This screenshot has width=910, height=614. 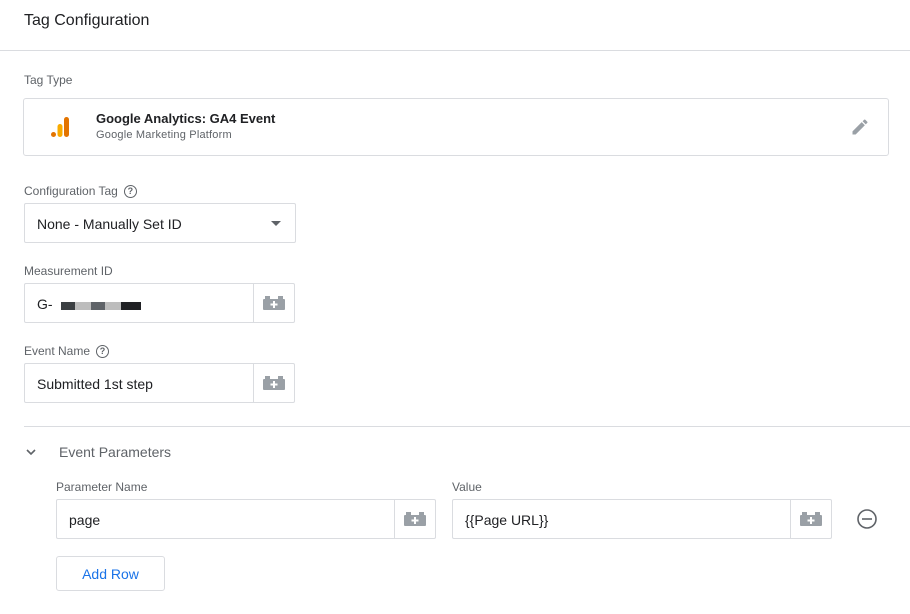 I want to click on parameter-name-input: page, so click(x=225, y=519).